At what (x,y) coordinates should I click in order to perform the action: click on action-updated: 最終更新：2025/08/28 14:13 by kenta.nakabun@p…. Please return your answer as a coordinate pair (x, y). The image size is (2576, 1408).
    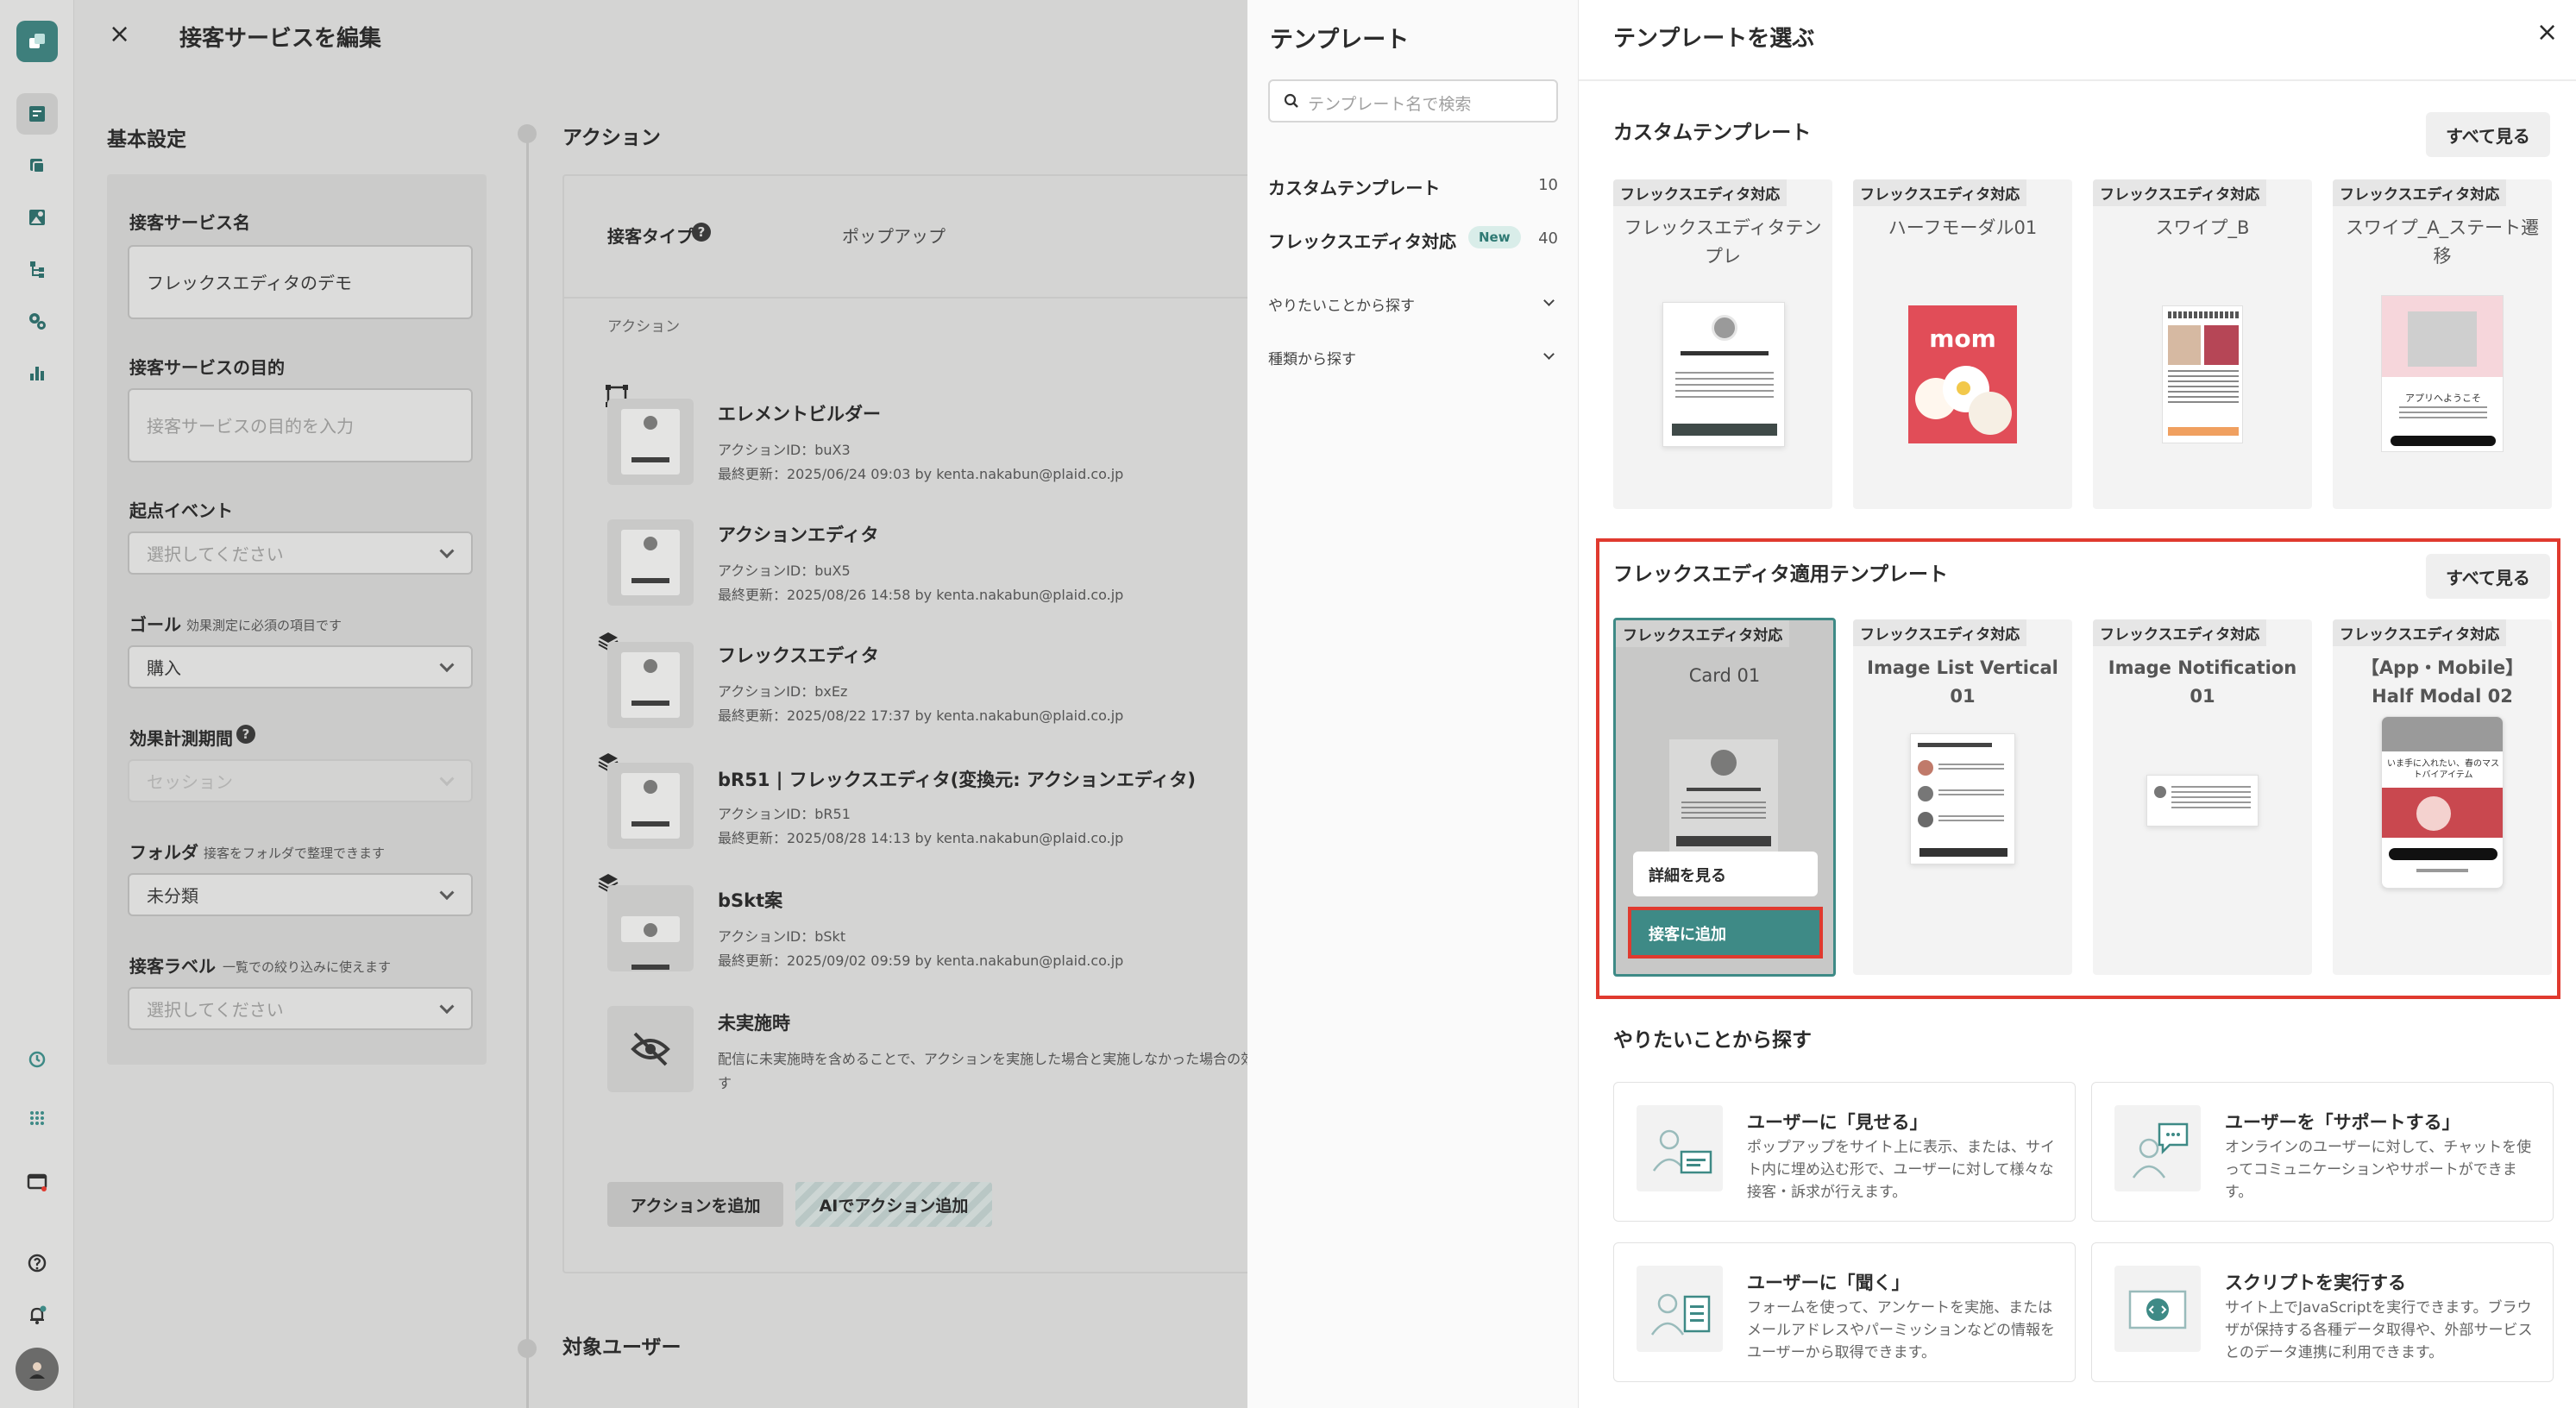
    Looking at the image, I should click on (921, 838).